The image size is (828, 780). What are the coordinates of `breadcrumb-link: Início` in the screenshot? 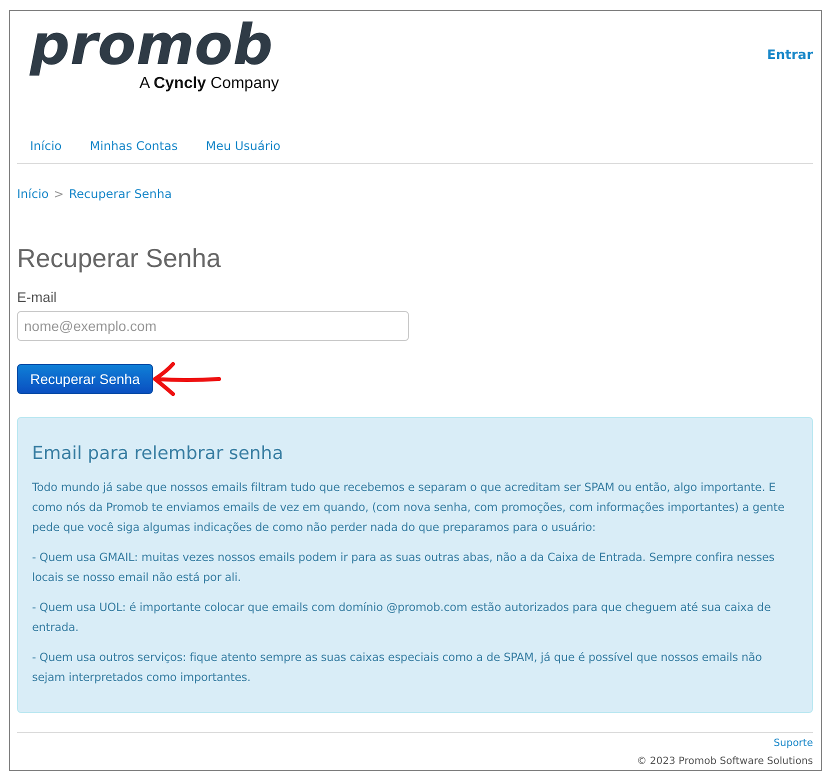 It's located at (33, 194).